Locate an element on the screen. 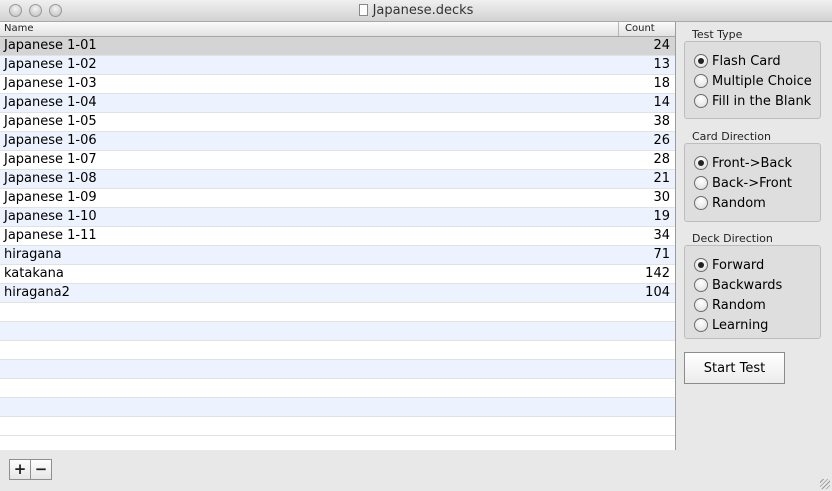  deck-name-cell: Japanese 1-01 is located at coordinates (50, 45).